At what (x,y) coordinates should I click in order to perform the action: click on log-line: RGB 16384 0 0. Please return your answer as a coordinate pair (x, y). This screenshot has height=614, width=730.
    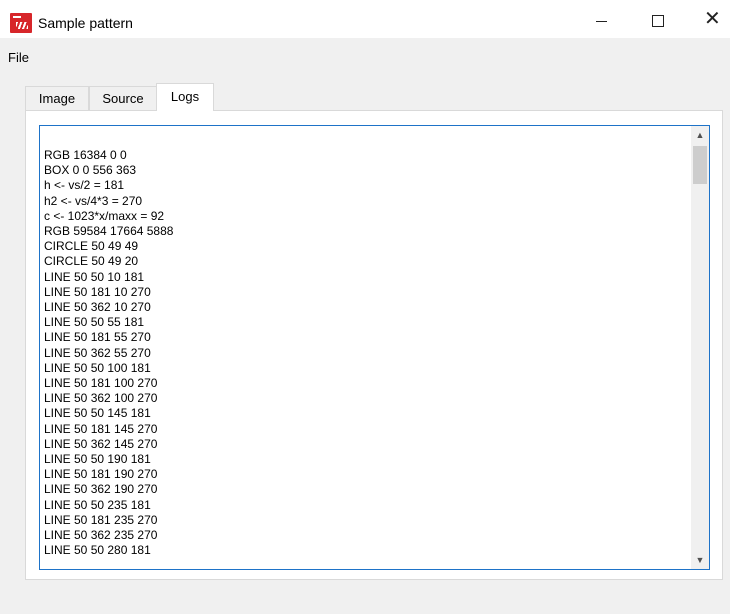
    Looking at the image, I should click on (85, 155).